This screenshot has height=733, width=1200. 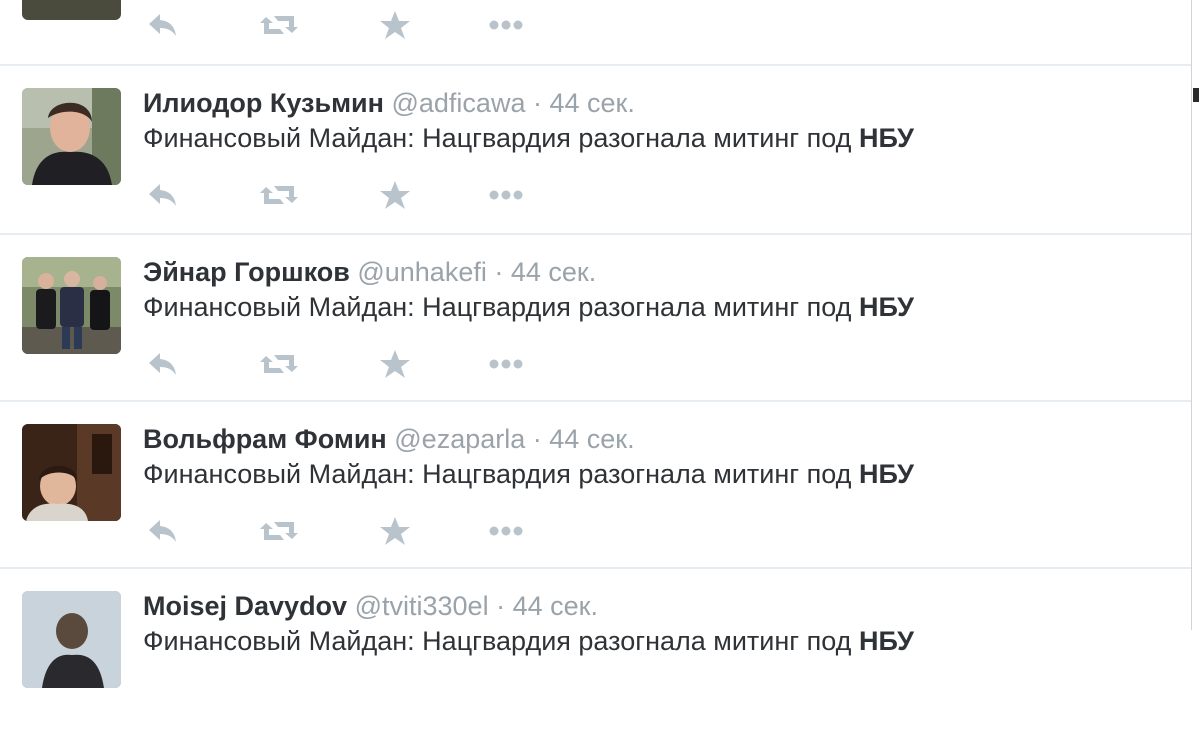 I want to click on author-handle: @ezaparla, so click(x=459, y=439).